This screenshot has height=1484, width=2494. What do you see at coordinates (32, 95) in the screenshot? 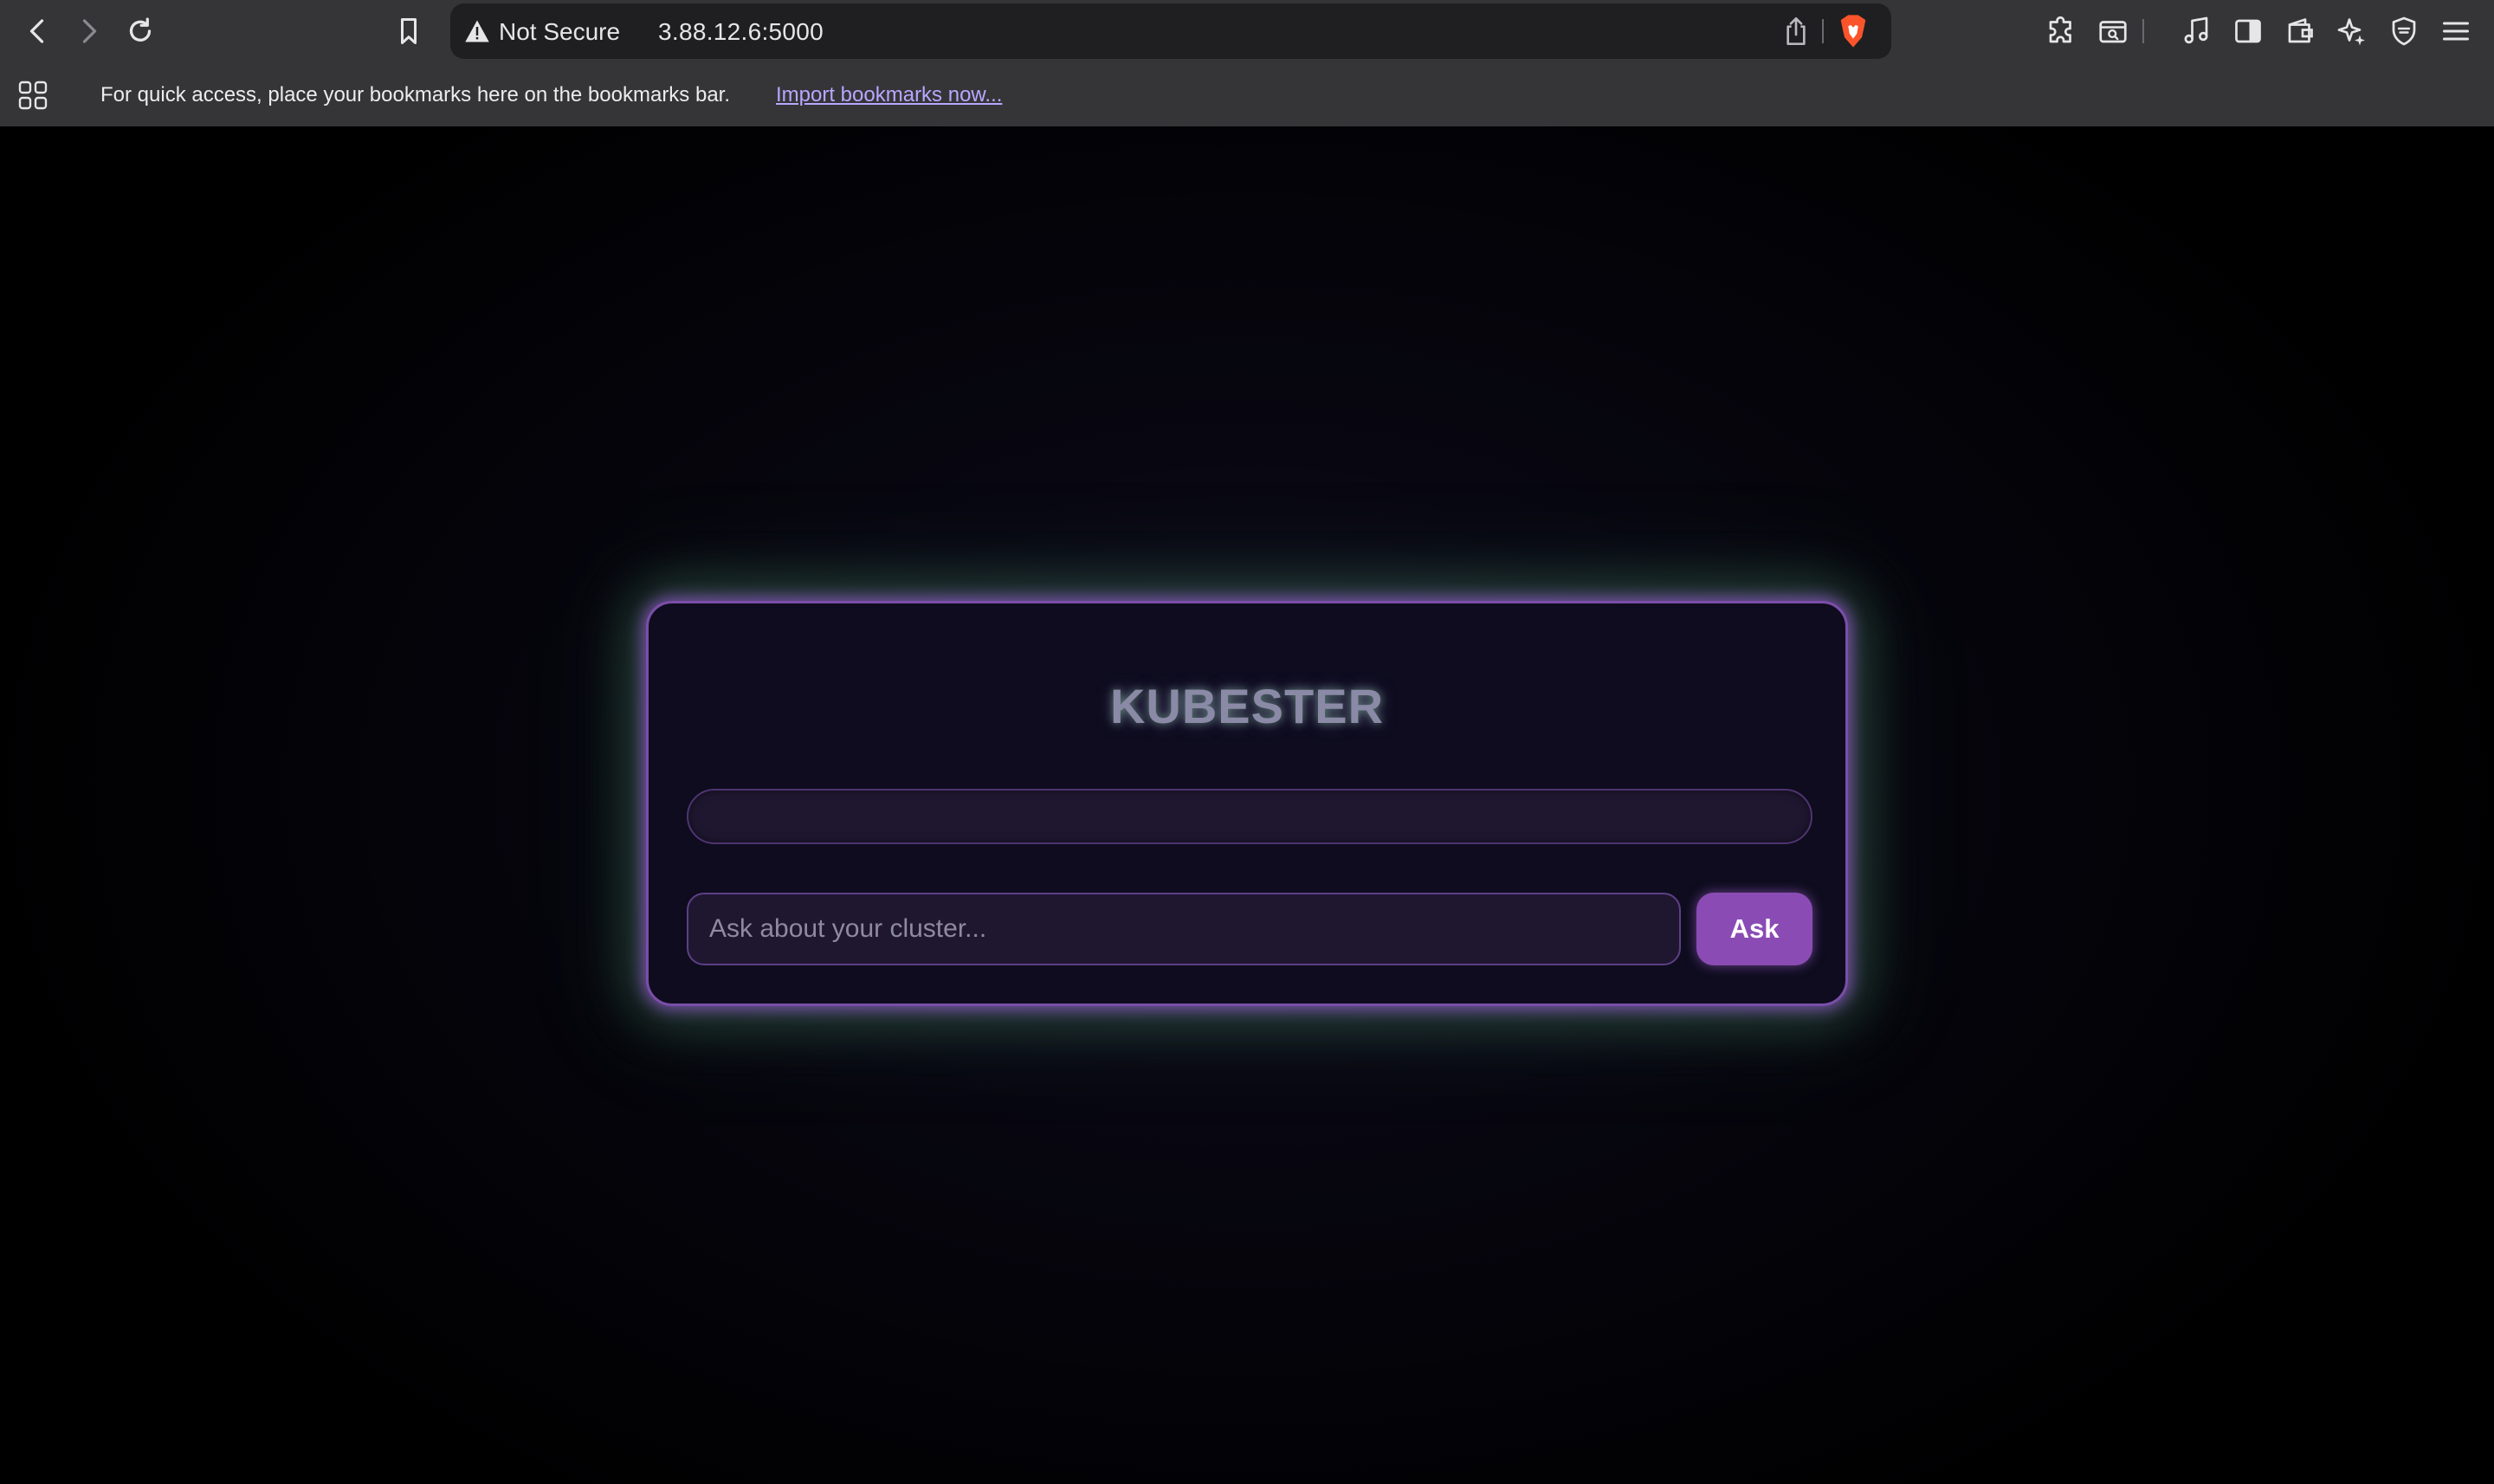
I see `apps-grid-icon` at bounding box center [32, 95].